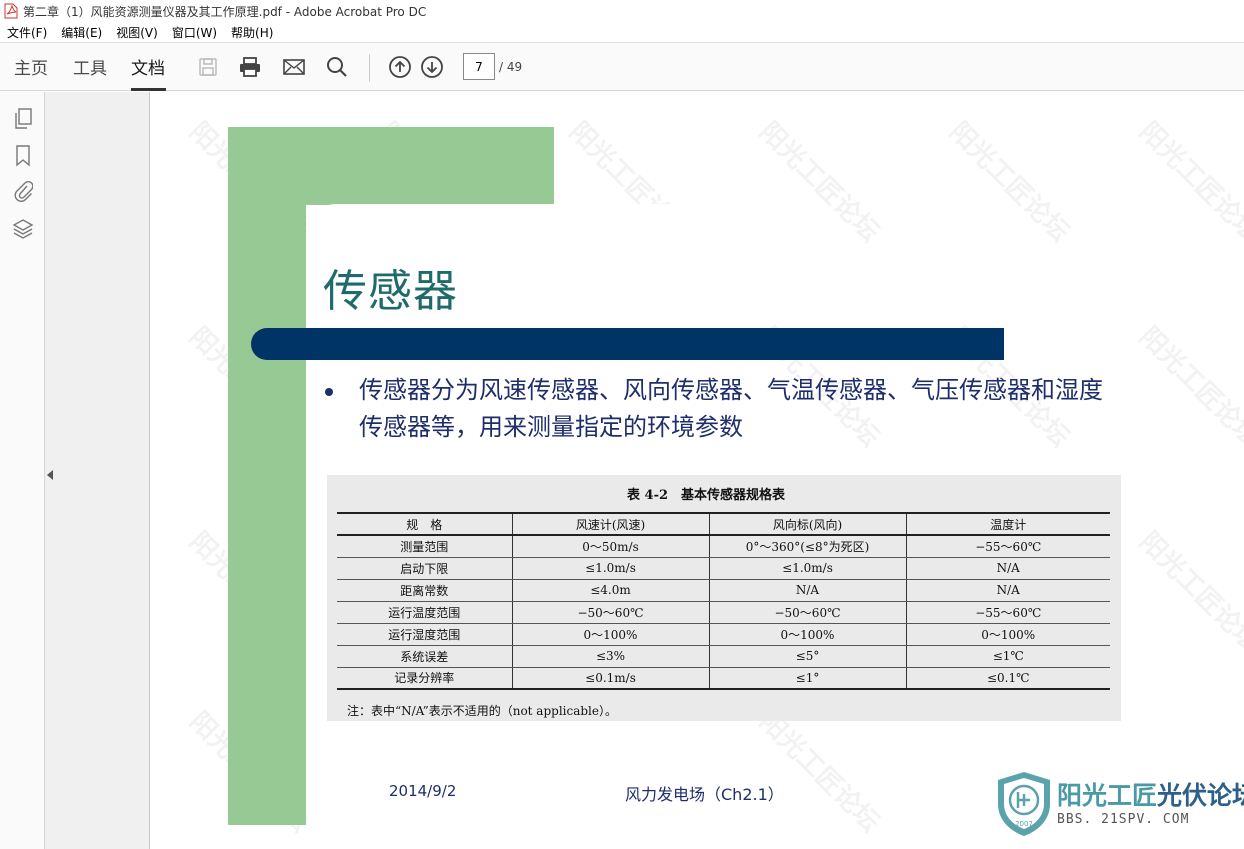 The image size is (1244, 849). What do you see at coordinates (369, 68) in the screenshot?
I see `toolbar-separator` at bounding box center [369, 68].